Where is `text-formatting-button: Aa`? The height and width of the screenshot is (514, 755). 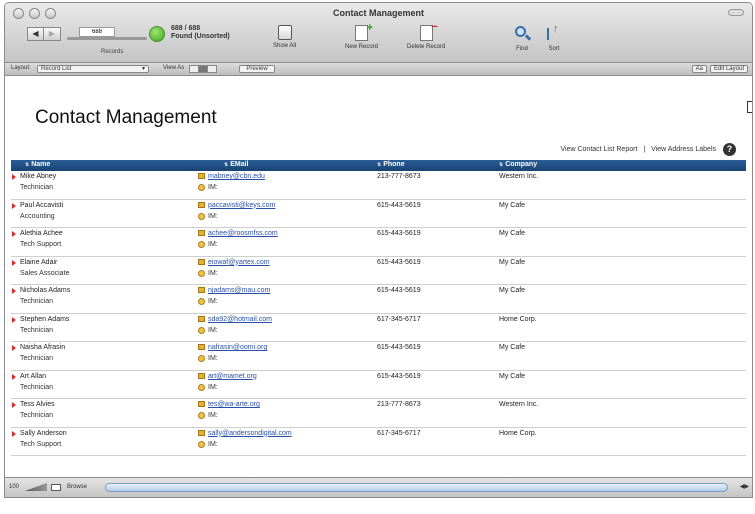 text-formatting-button: Aa is located at coordinates (699, 69).